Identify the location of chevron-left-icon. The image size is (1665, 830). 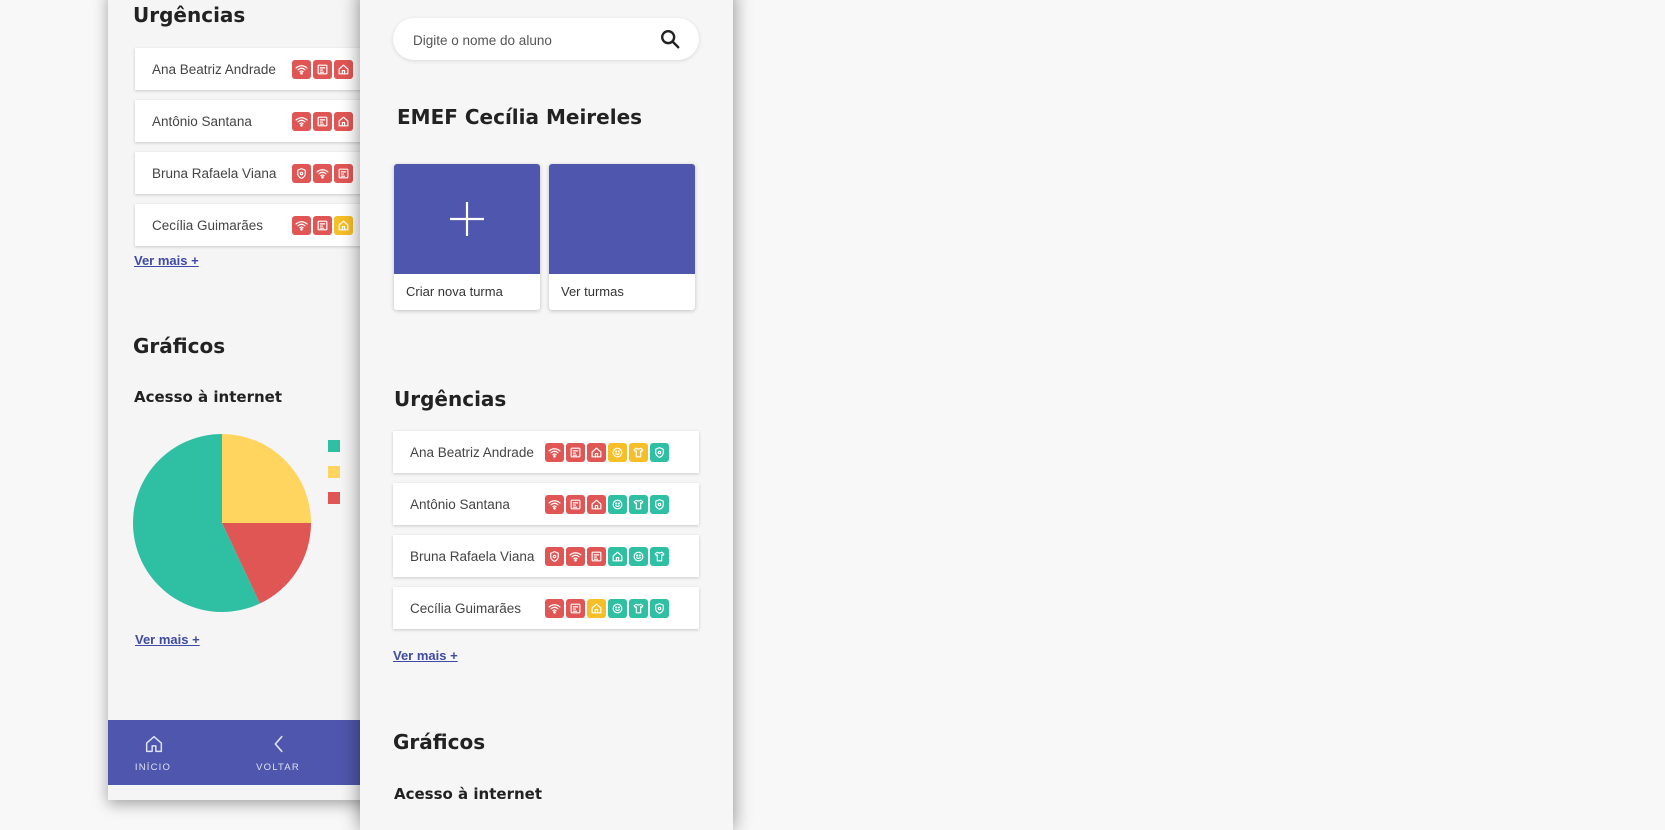
(278, 744).